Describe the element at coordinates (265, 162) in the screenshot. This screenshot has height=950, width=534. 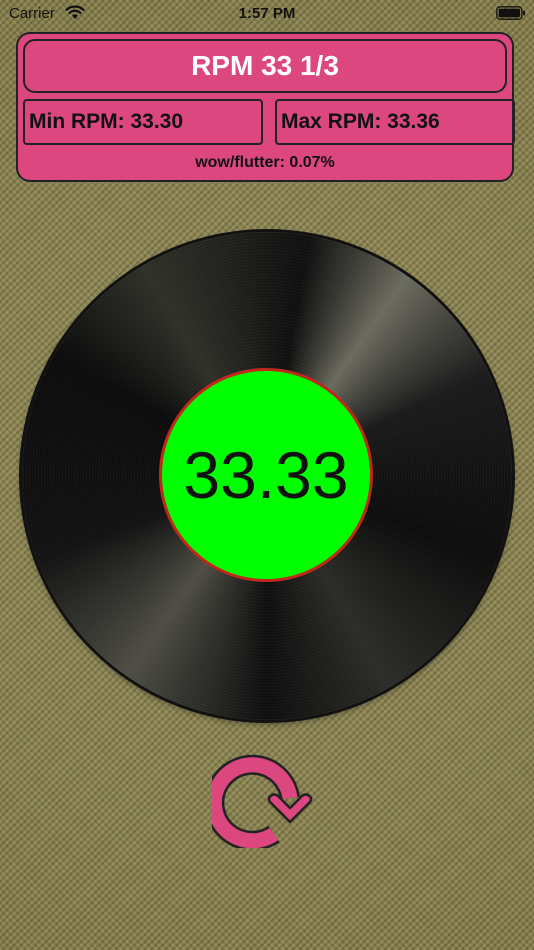
I see `wow-flutter-display: wow/flutter: 0.07%` at that location.